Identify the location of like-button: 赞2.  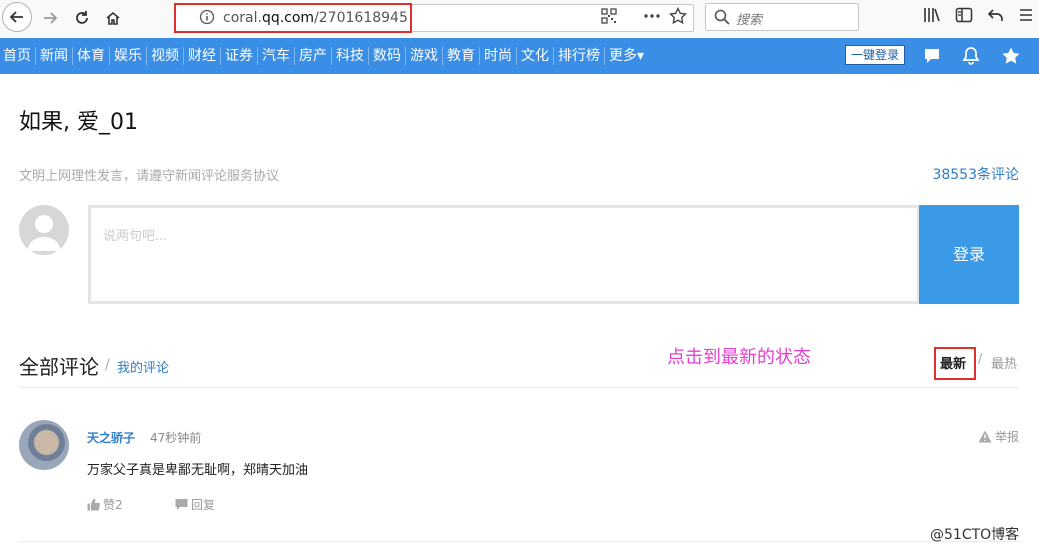
(105, 504).